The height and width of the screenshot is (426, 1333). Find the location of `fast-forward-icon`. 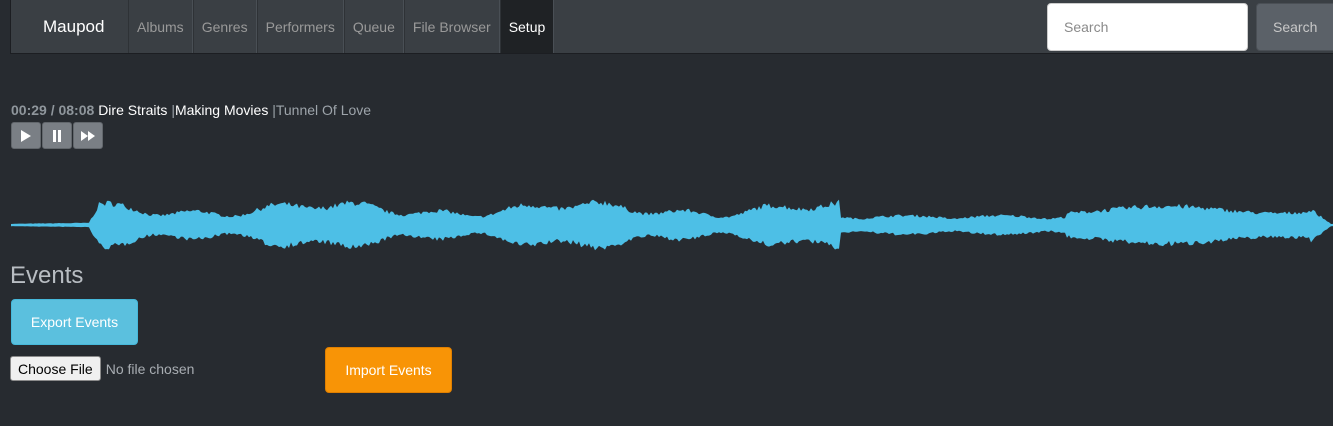

fast-forward-icon is located at coordinates (88, 135).